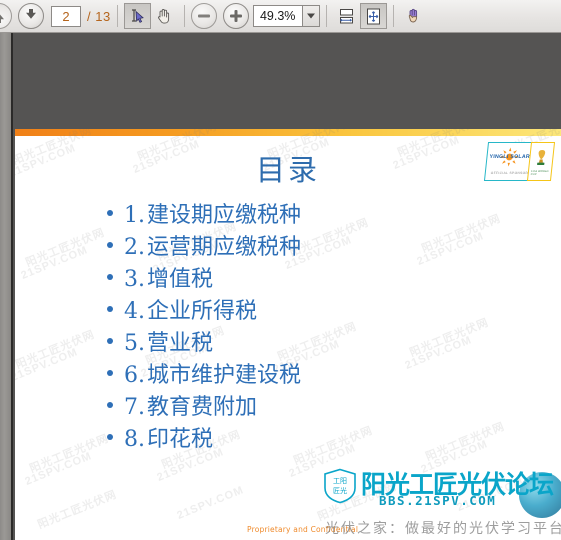 This screenshot has width=561, height=540. What do you see at coordinates (235, 16) in the screenshot?
I see `zoom-in-button` at bounding box center [235, 16].